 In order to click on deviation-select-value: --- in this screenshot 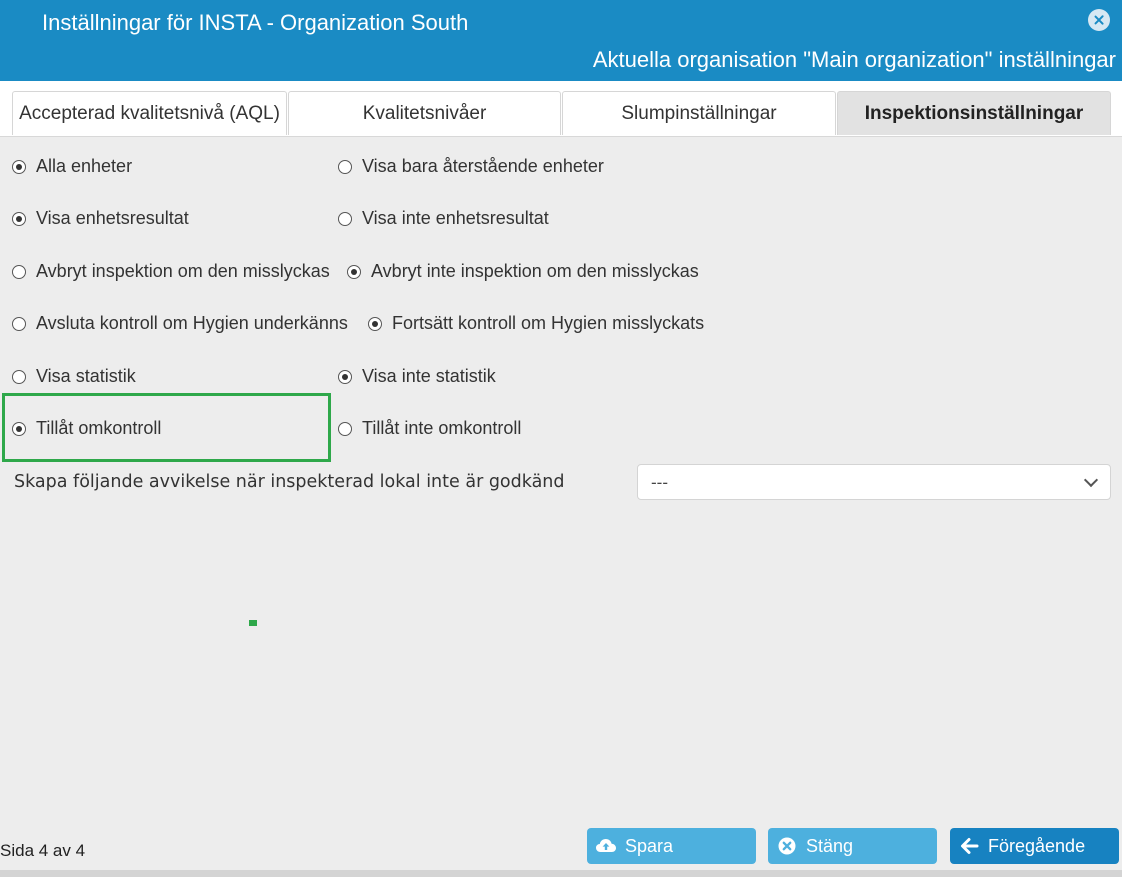, I will do `click(659, 482)`.